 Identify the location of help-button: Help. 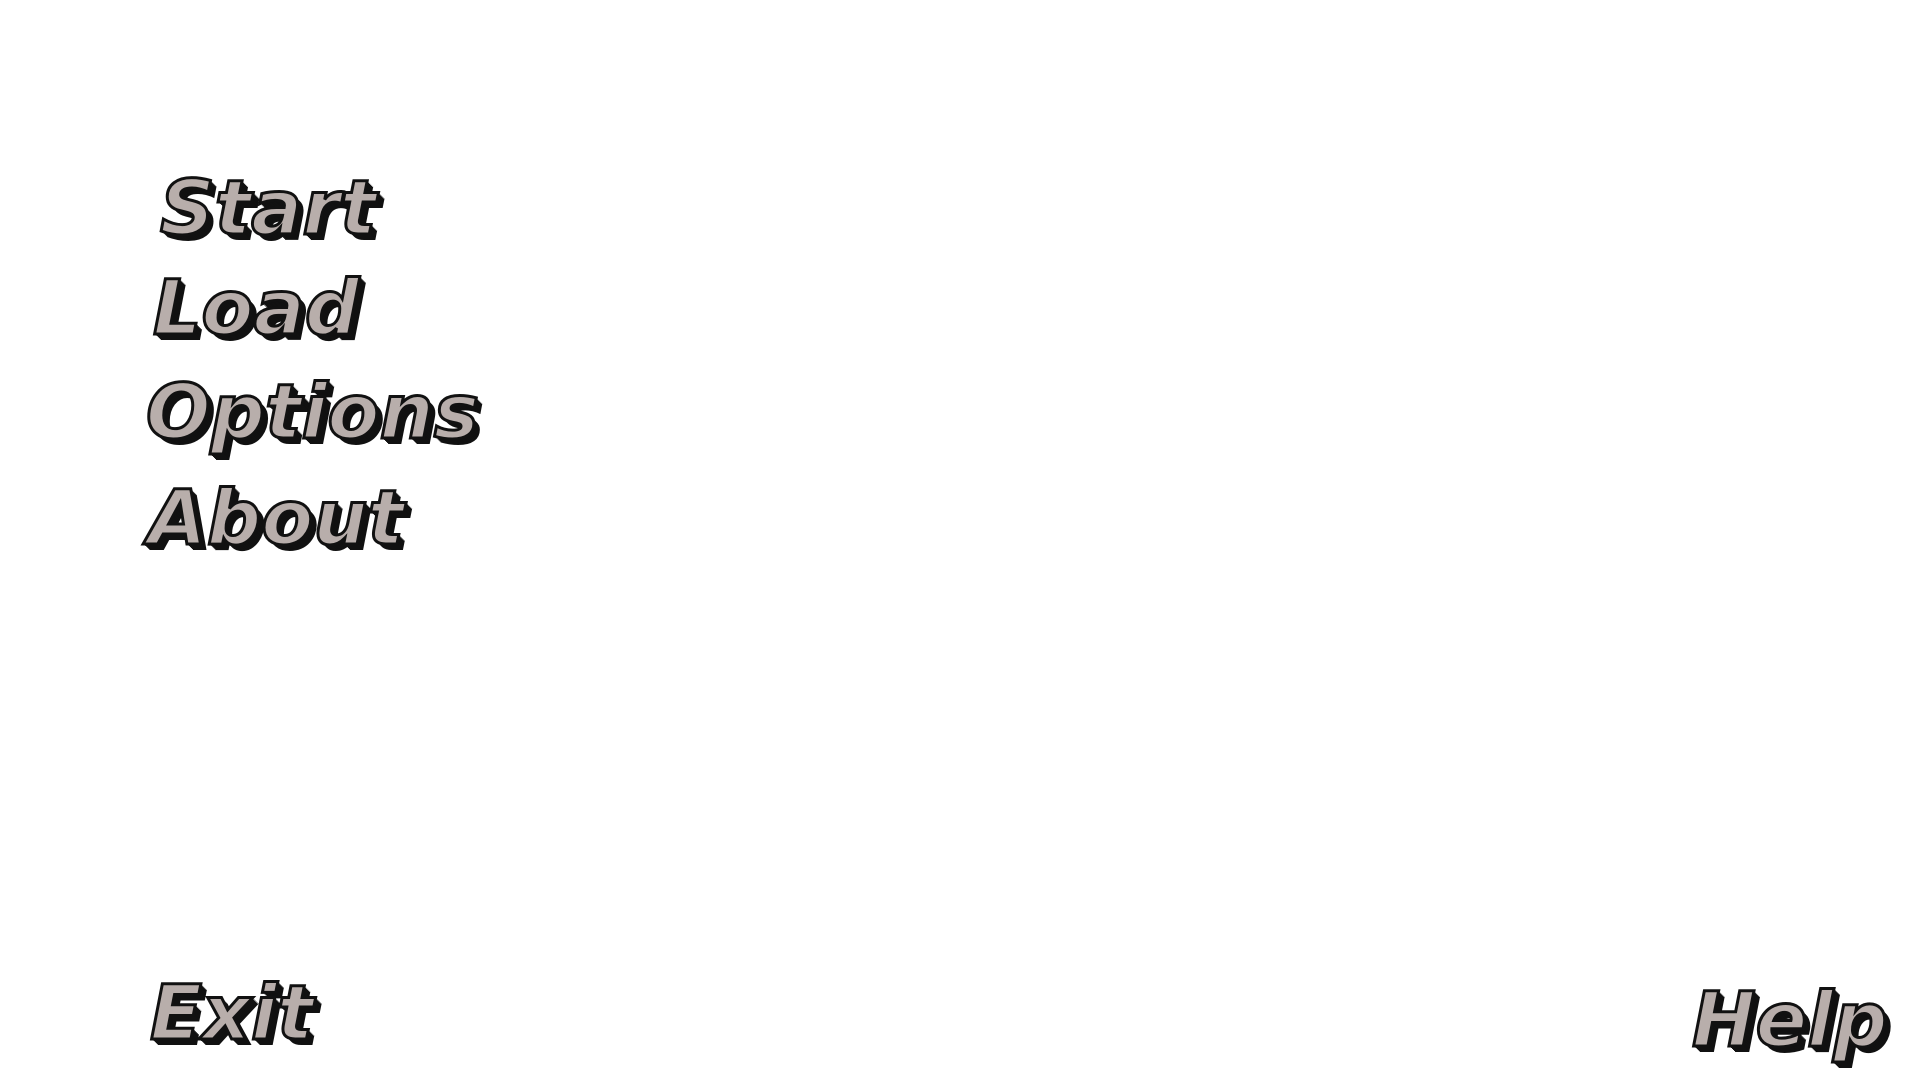
(1790, 1019).